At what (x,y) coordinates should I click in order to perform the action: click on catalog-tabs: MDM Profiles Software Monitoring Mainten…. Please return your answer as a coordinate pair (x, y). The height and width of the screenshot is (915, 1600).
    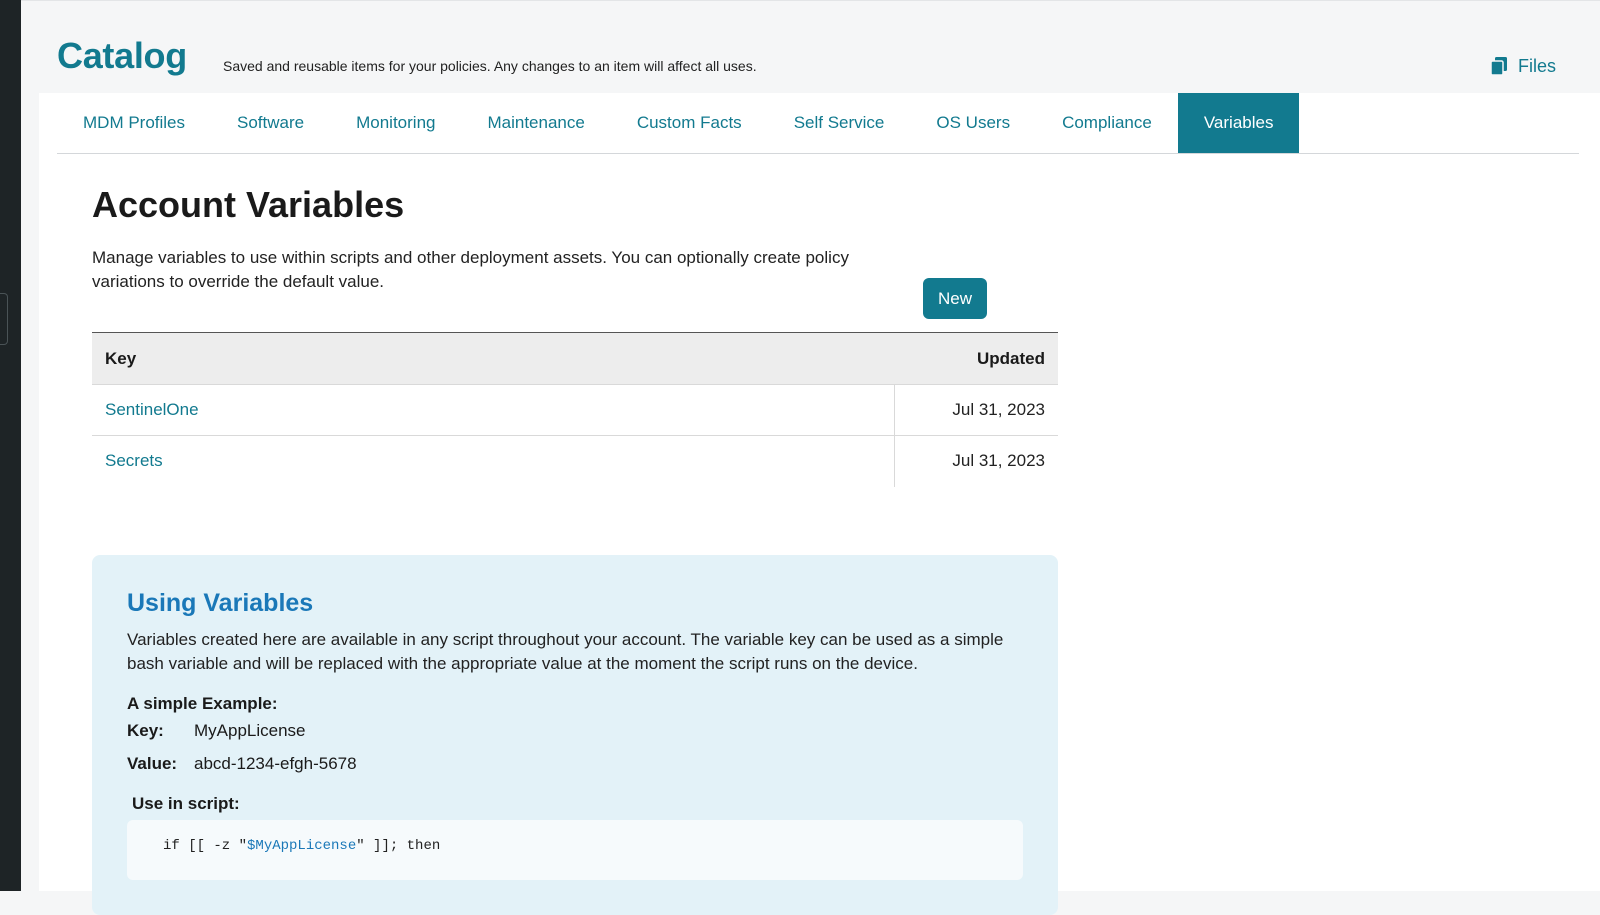
    Looking at the image, I should click on (818, 123).